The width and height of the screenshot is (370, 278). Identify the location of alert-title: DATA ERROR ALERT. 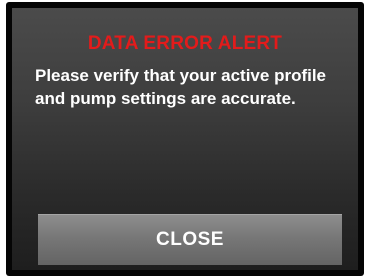
(185, 43).